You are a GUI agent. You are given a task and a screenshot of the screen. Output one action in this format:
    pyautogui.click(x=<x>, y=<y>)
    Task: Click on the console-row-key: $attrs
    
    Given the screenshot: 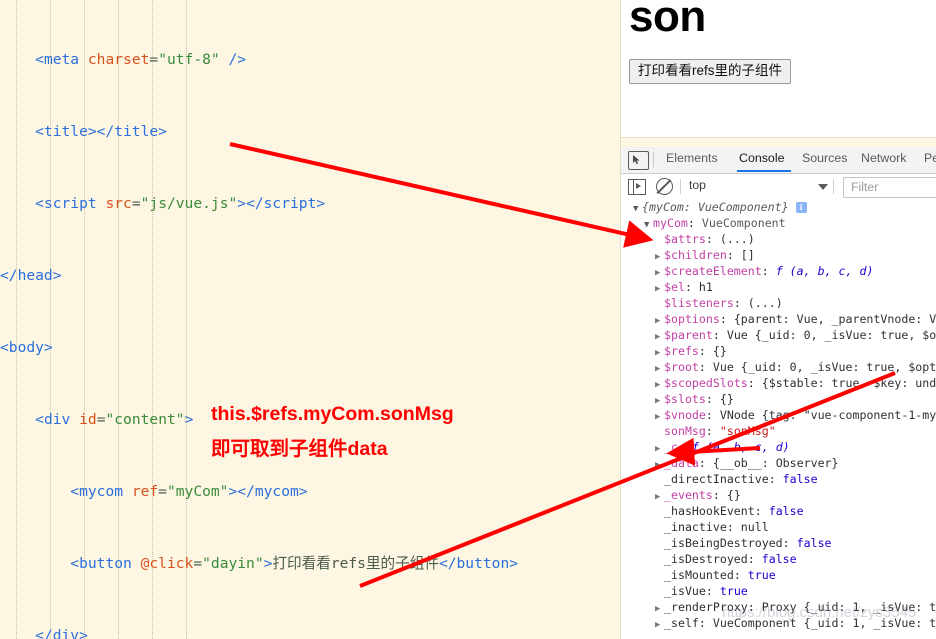 What is the action you would take?
    pyautogui.click(x=685, y=239)
    